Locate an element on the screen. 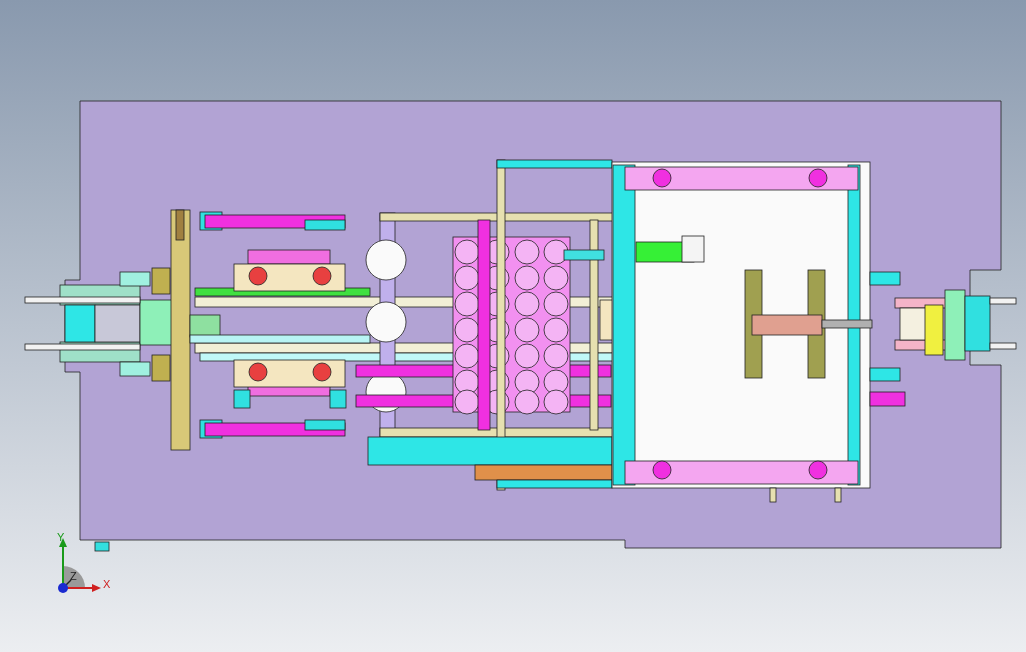 Image resolution: width=1026 pixels, height=652 pixels. axis-label: Y is located at coordinates (61, 537).